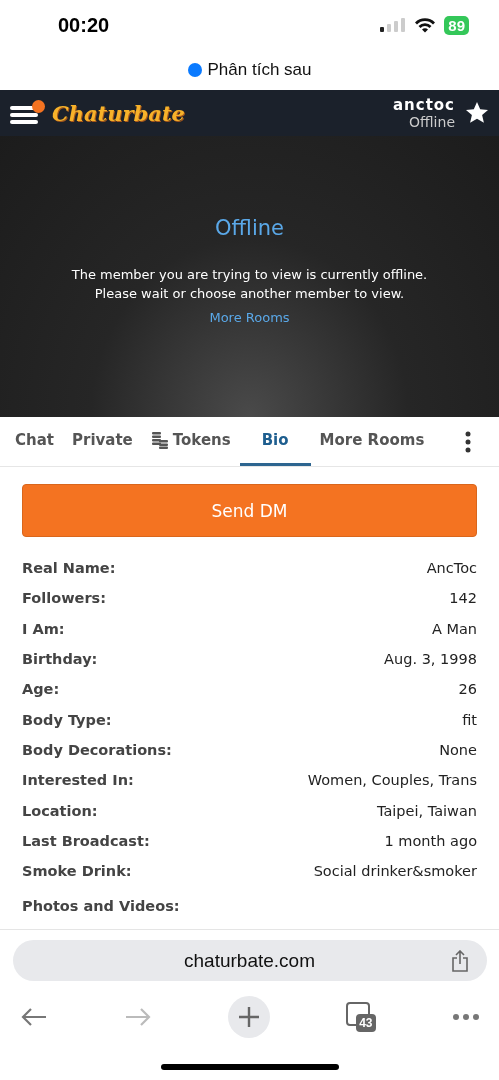 The height and width of the screenshot is (1080, 499). Describe the element at coordinates (393, 25) in the screenshot. I see `signal-icon` at that location.